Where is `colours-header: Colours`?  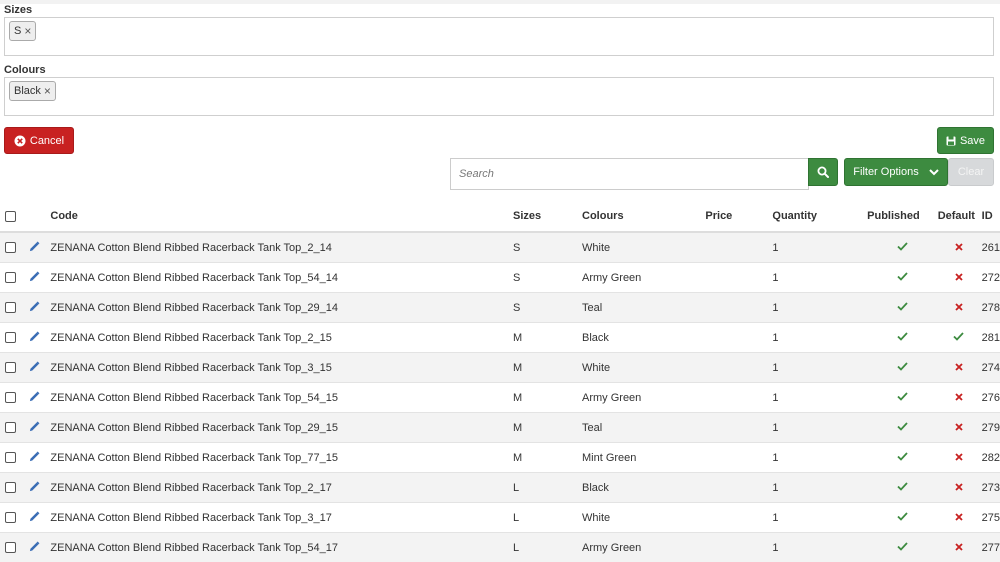
colours-header: Colours is located at coordinates (643, 216).